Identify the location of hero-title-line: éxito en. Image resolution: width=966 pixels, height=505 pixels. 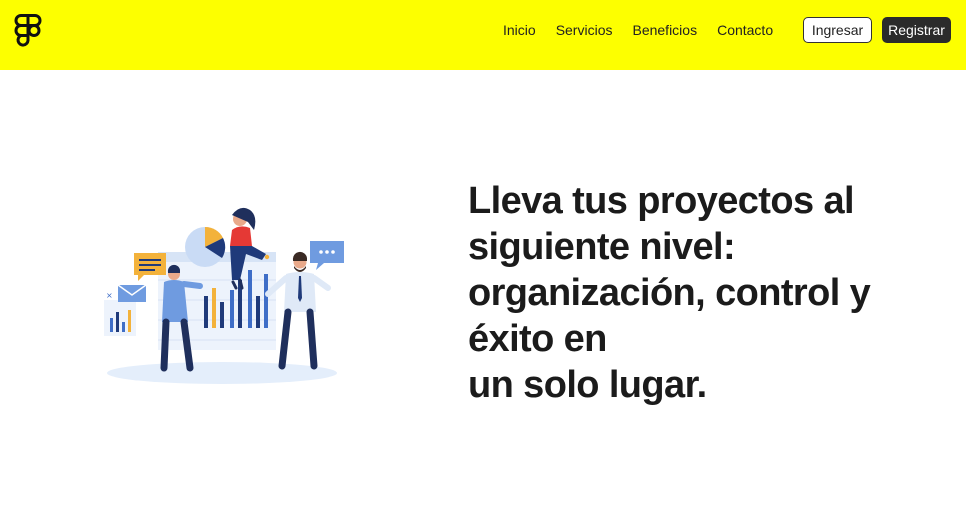
(537, 339).